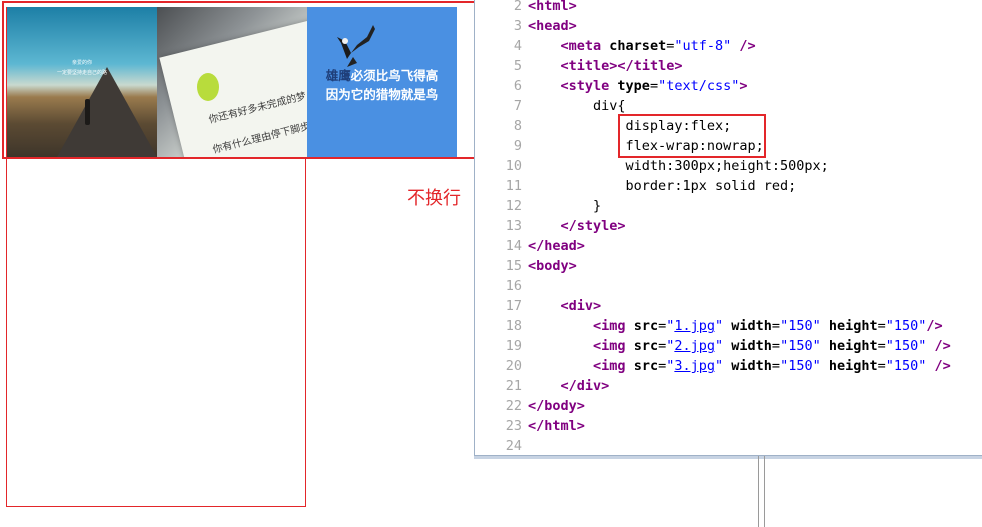 This screenshot has height=527, width=982. What do you see at coordinates (694, 346) in the screenshot?
I see `link-2-jpg: 2.jpg` at bounding box center [694, 346].